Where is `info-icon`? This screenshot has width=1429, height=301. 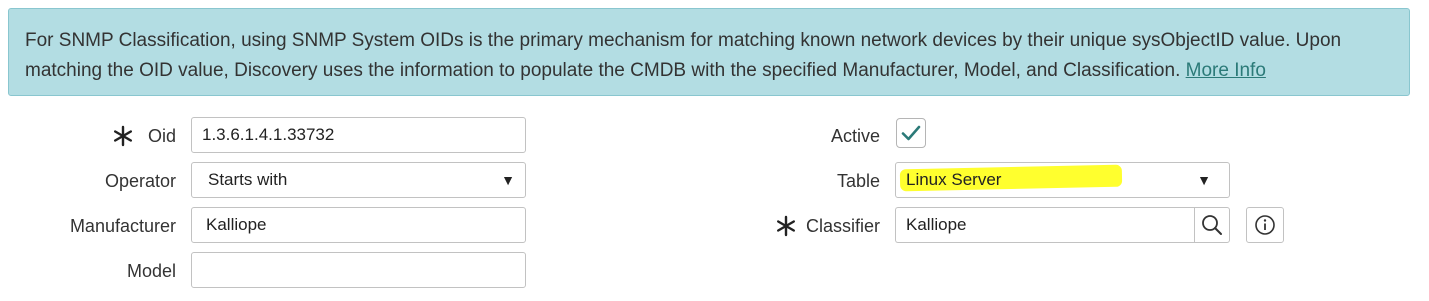
info-icon is located at coordinates (1265, 225).